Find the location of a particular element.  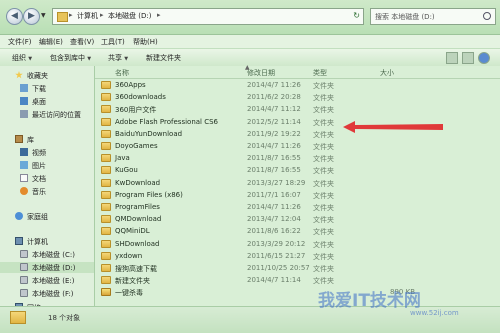

watermark-url: www.52ij.com is located at coordinates (434, 313).